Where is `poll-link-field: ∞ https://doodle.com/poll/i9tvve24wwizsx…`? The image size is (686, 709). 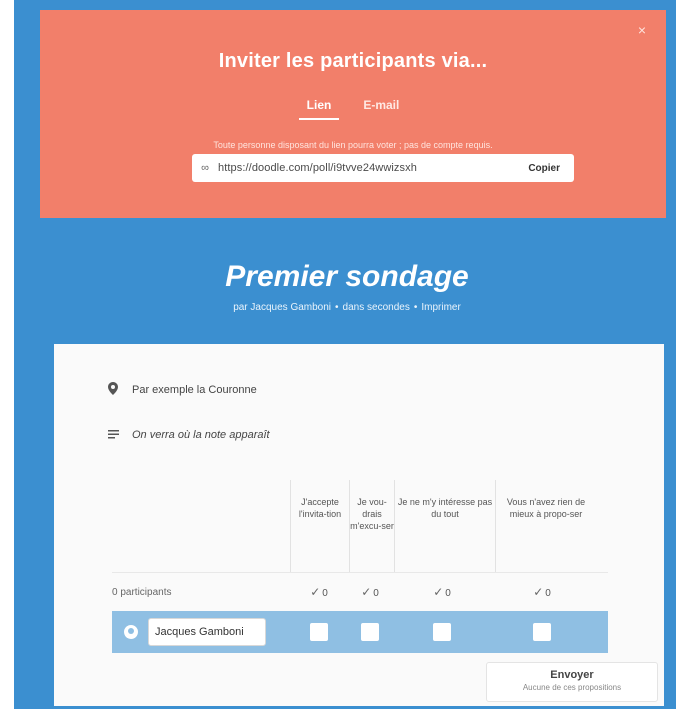
poll-link-field: ∞ https://doodle.com/poll/i9tvve24wwizsx… is located at coordinates (383, 168).